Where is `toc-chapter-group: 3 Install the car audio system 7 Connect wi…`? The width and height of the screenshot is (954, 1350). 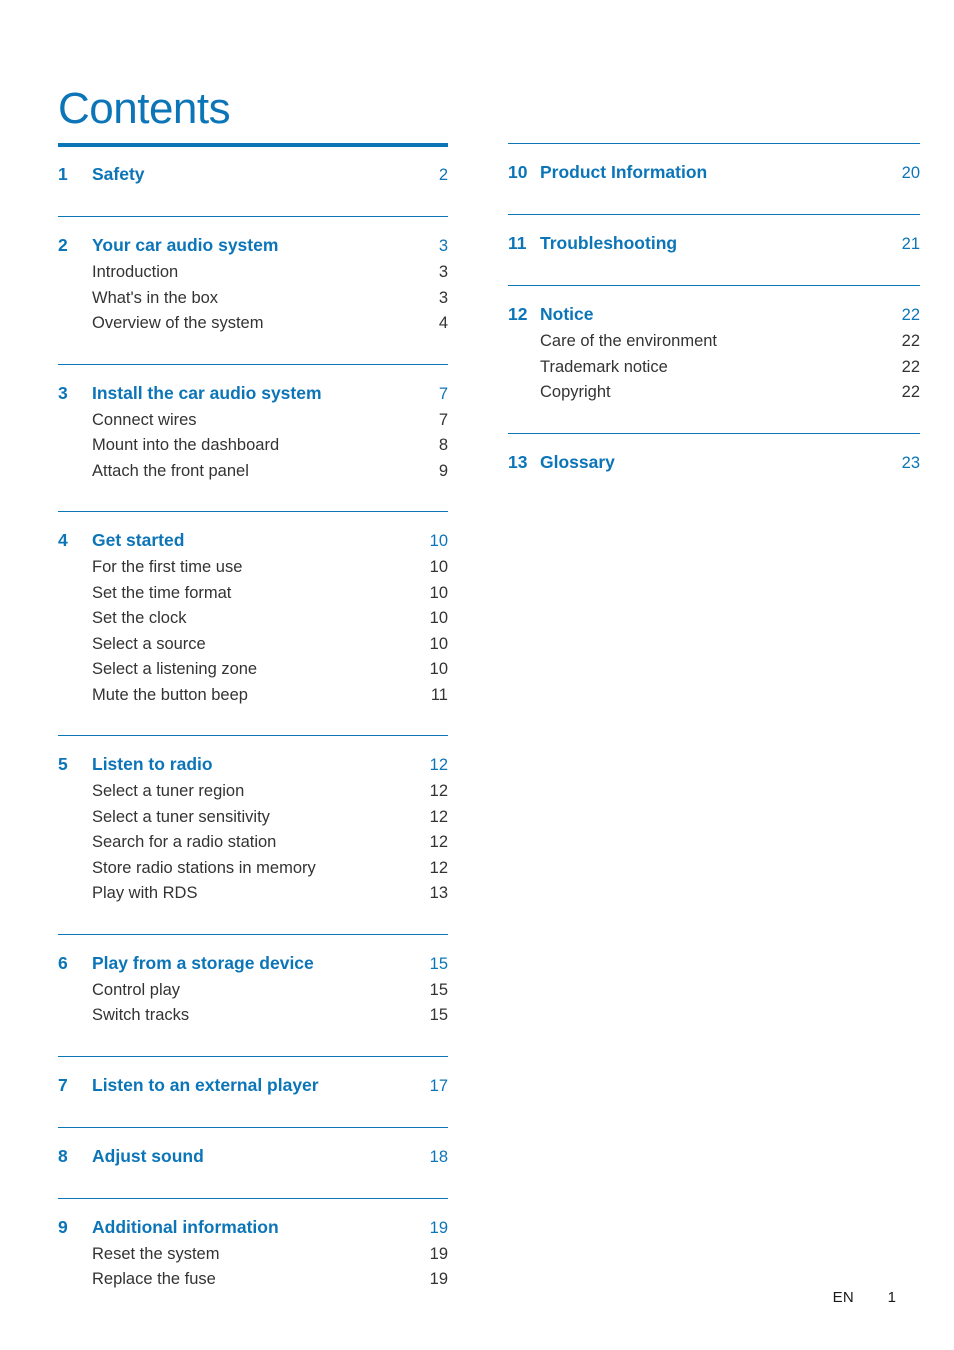 toc-chapter-group: 3 Install the car audio system 7 Connect wi… is located at coordinates (253, 424).